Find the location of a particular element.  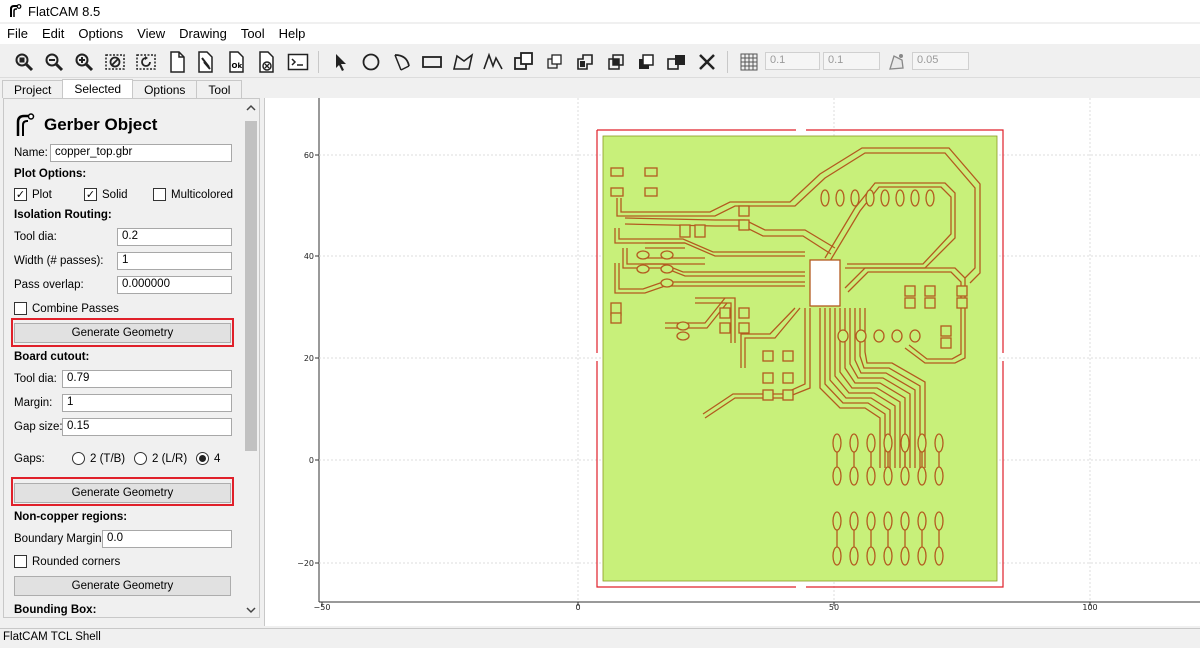

width-passes-label: Width (# passes): is located at coordinates (59, 261).